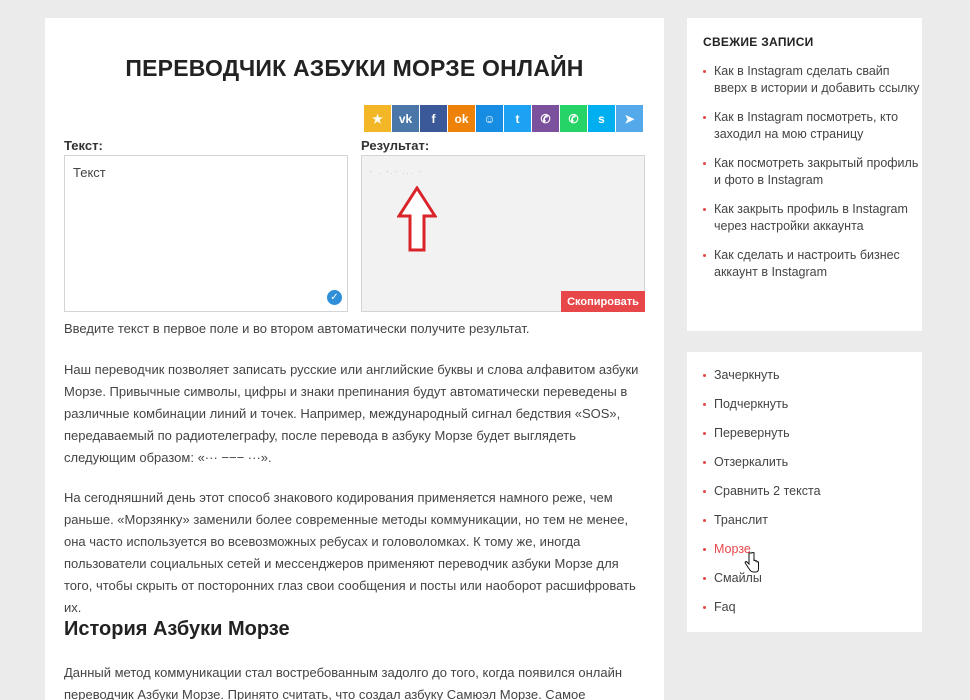  Describe the element at coordinates (762, 549) in the screenshot. I see `tool-link: Морзе` at that location.